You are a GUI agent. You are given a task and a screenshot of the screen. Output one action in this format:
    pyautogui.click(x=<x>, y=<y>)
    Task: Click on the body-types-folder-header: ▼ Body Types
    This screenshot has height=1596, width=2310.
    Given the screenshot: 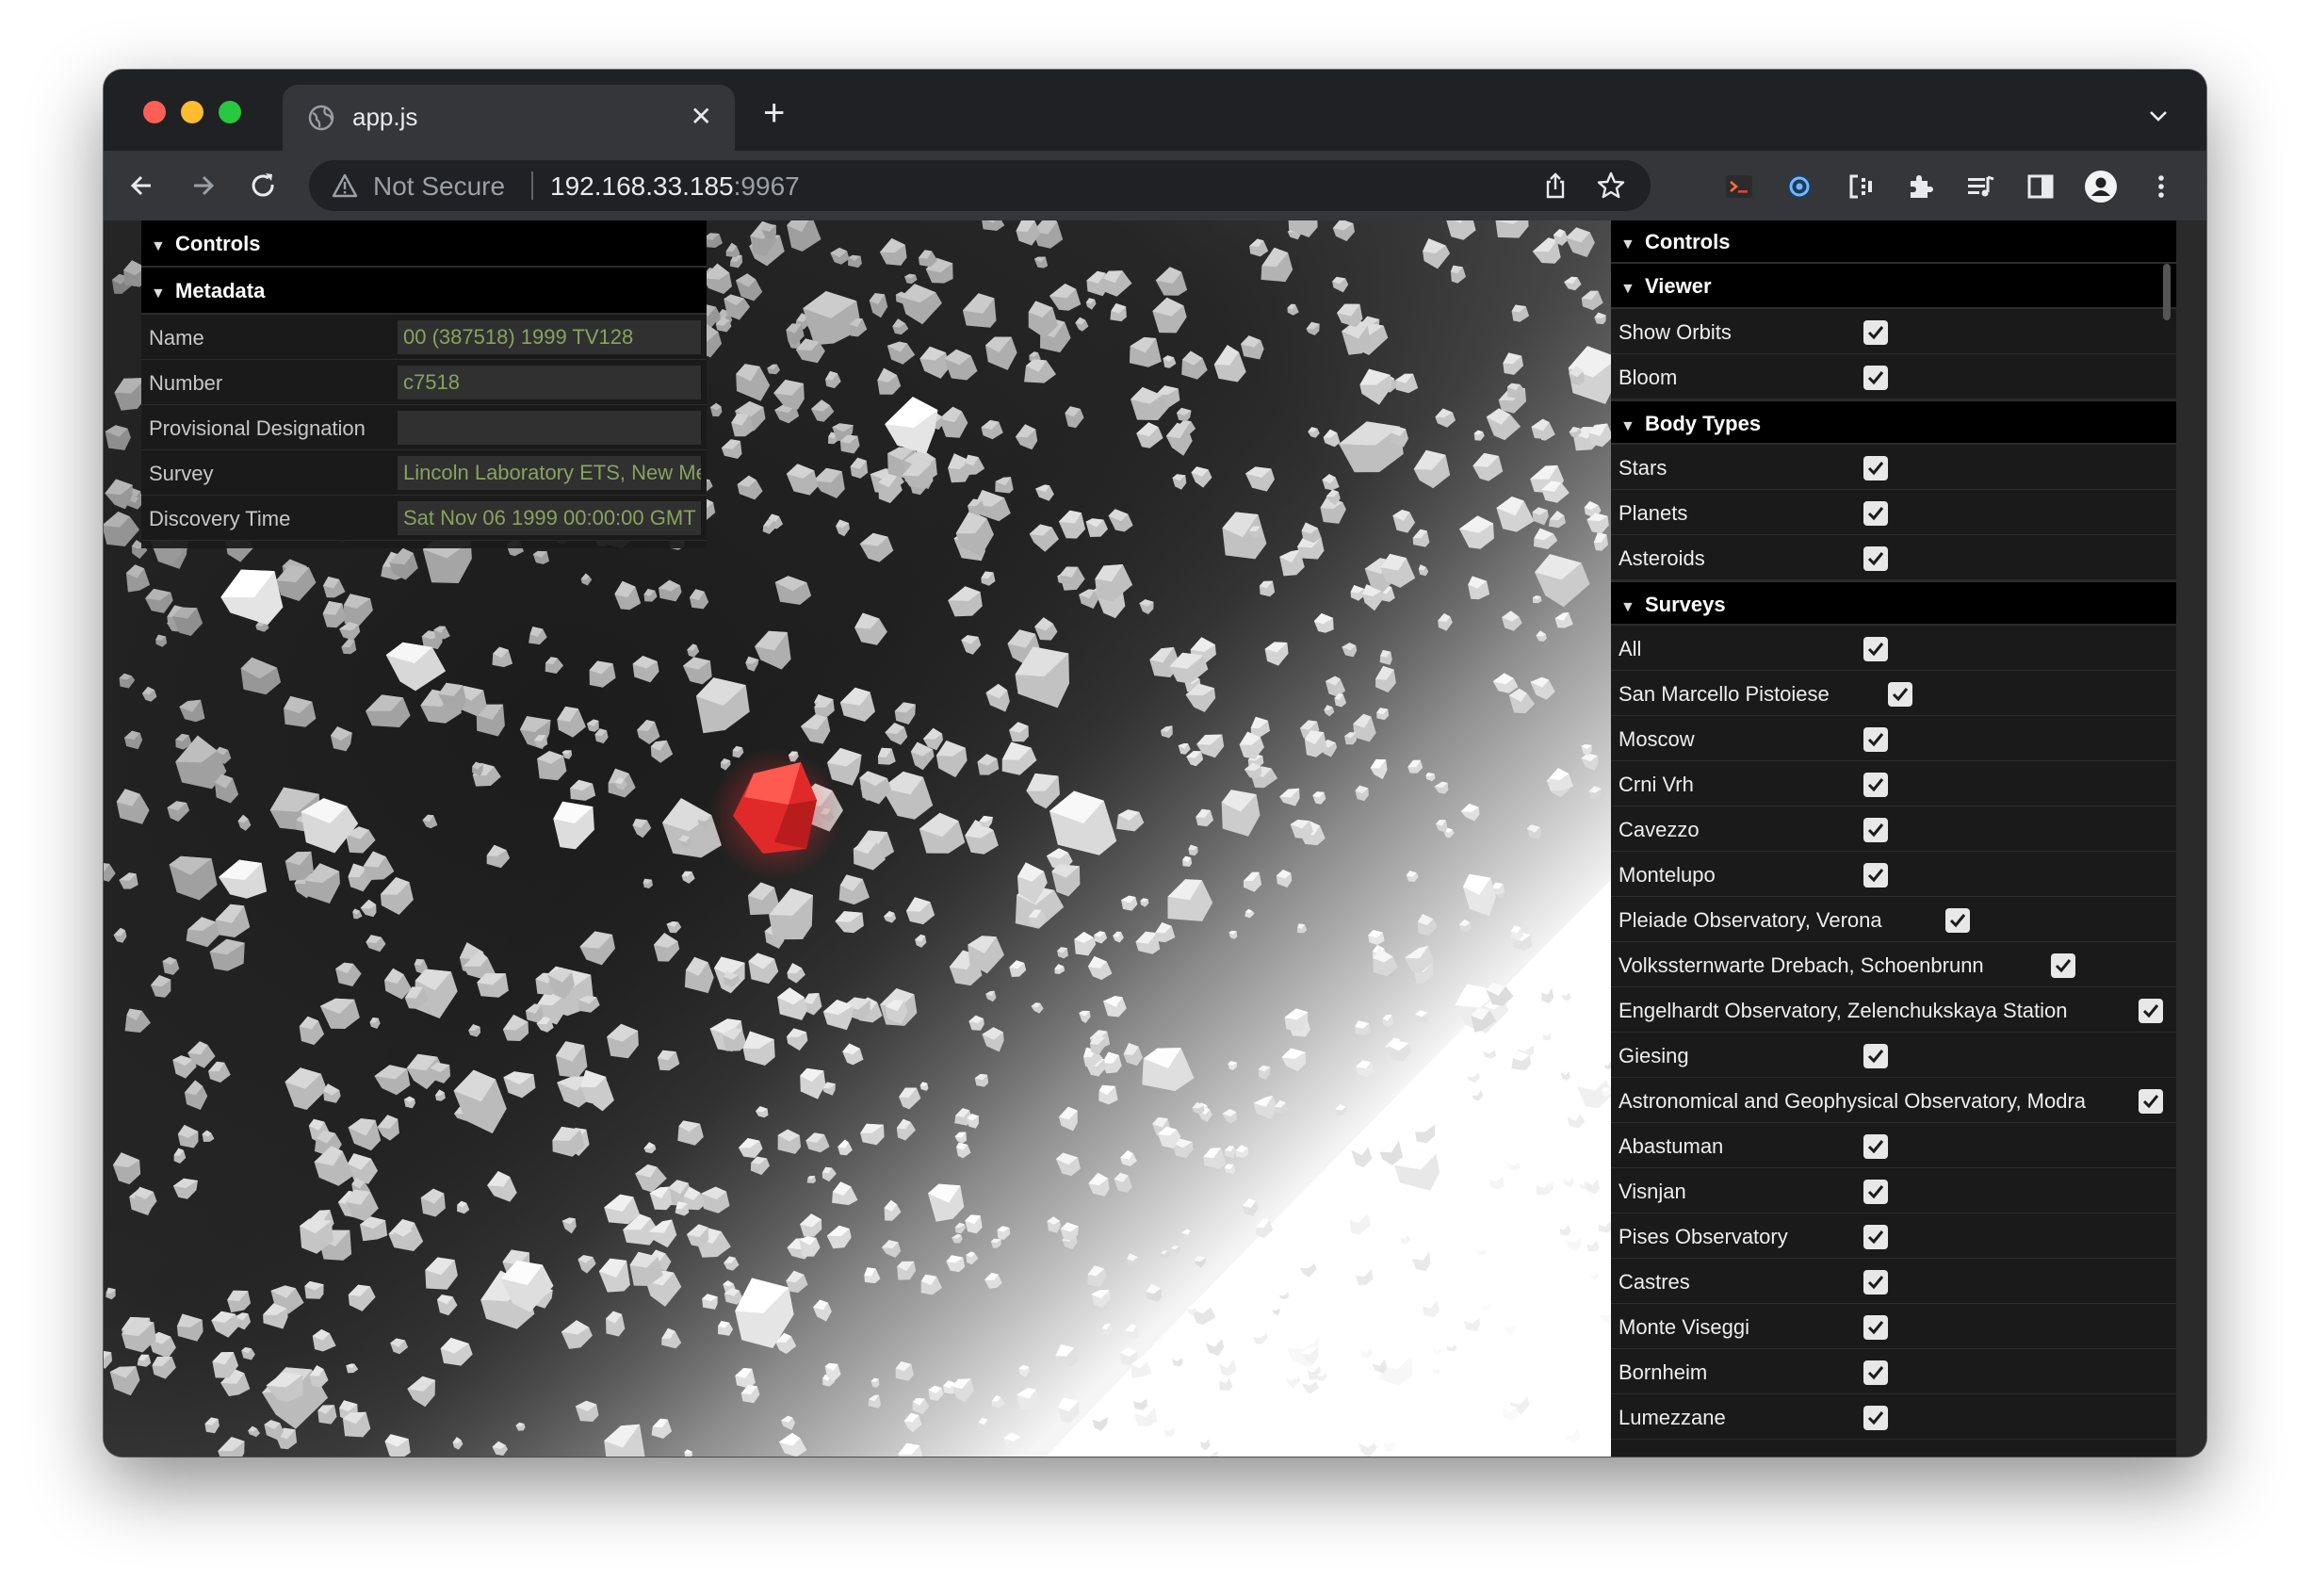 What is the action you would take?
    pyautogui.click(x=1893, y=422)
    